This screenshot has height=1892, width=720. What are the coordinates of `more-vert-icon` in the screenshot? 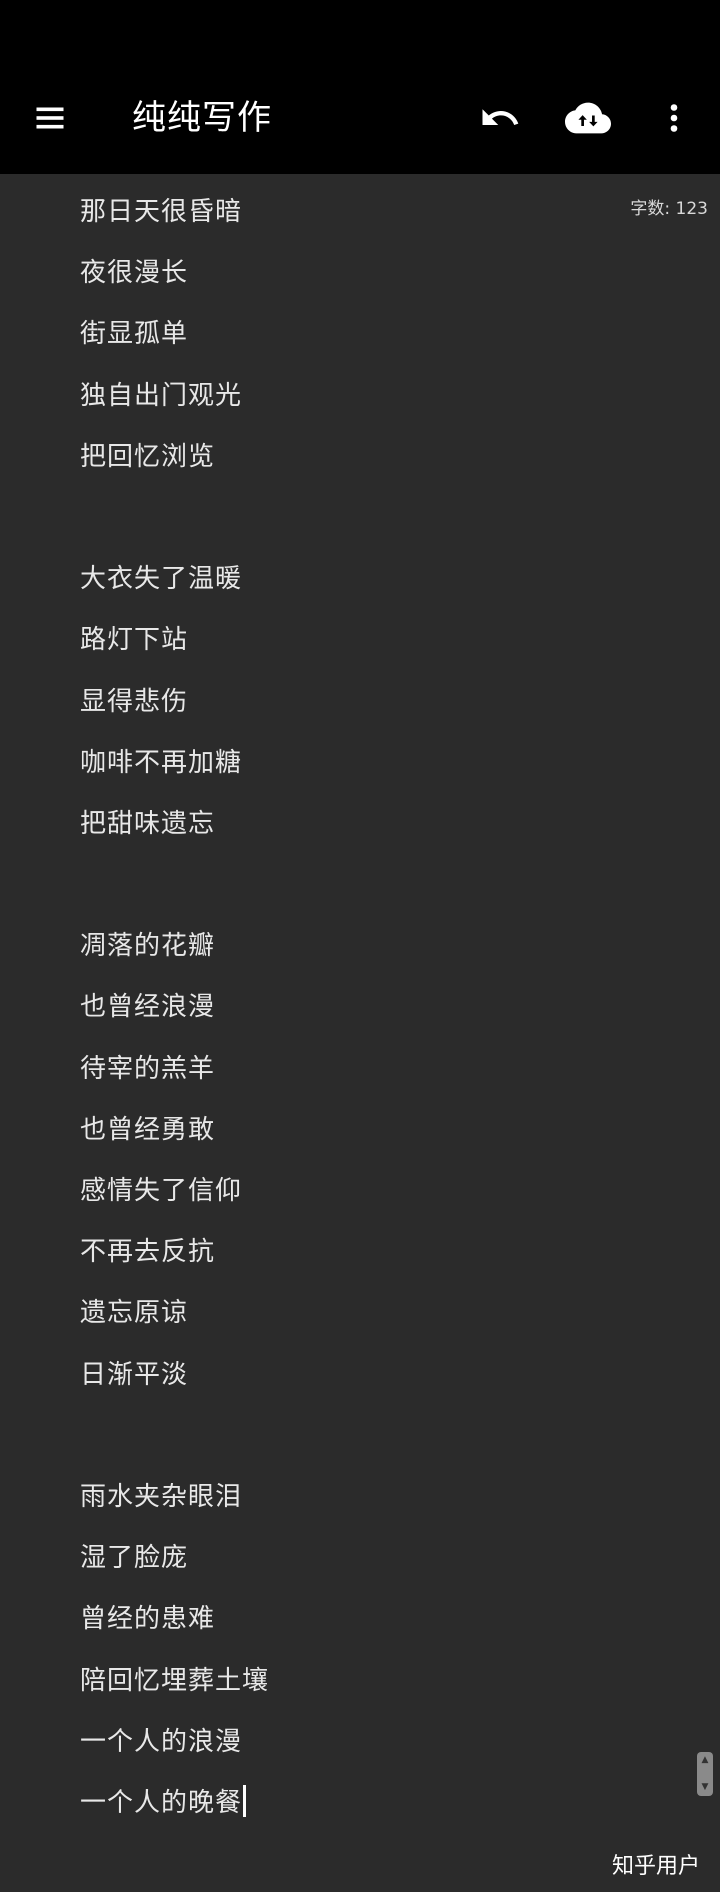 It's located at (674, 118).